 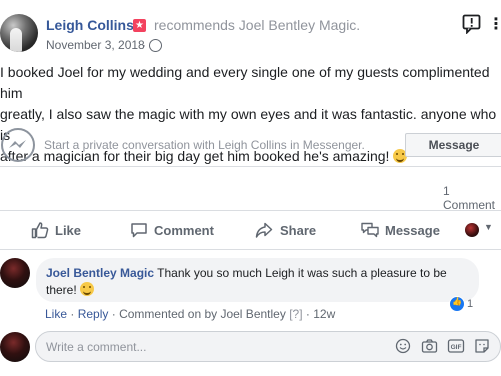 What do you see at coordinates (15, 273) in the screenshot?
I see `commenter-avatar` at bounding box center [15, 273].